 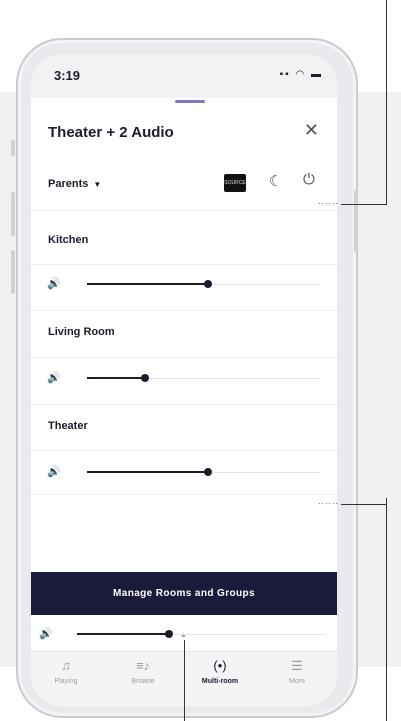 What do you see at coordinates (311, 130) in the screenshot?
I see `close-icon: ✕` at bounding box center [311, 130].